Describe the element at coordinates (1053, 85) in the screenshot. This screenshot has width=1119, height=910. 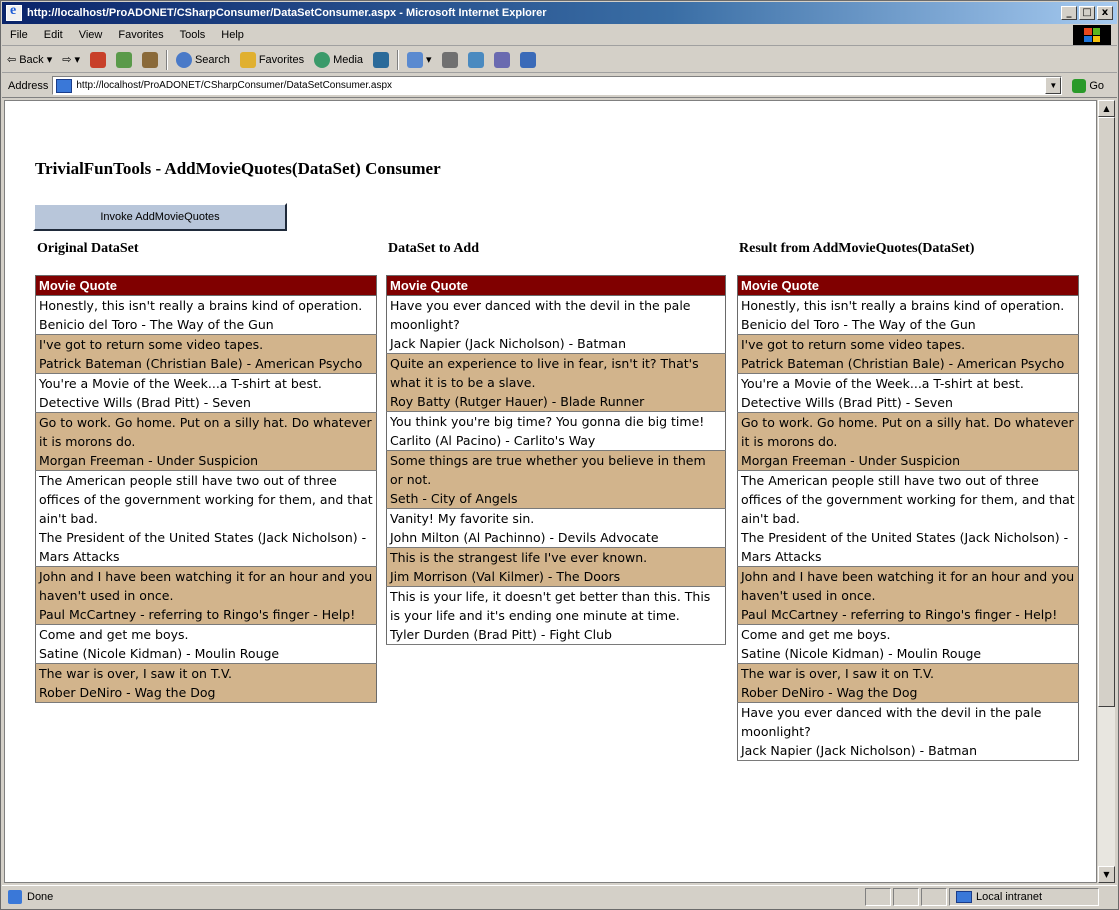
I see `address-dropdown-icon: ▼` at that location.